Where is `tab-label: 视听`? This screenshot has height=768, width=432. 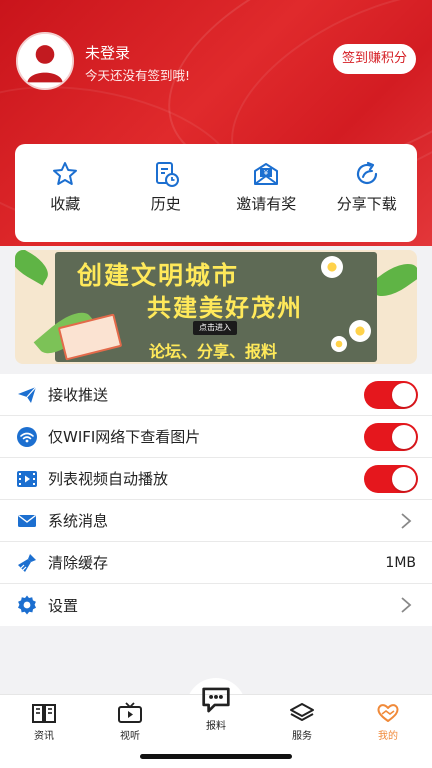 tab-label: 视听 is located at coordinates (130, 736).